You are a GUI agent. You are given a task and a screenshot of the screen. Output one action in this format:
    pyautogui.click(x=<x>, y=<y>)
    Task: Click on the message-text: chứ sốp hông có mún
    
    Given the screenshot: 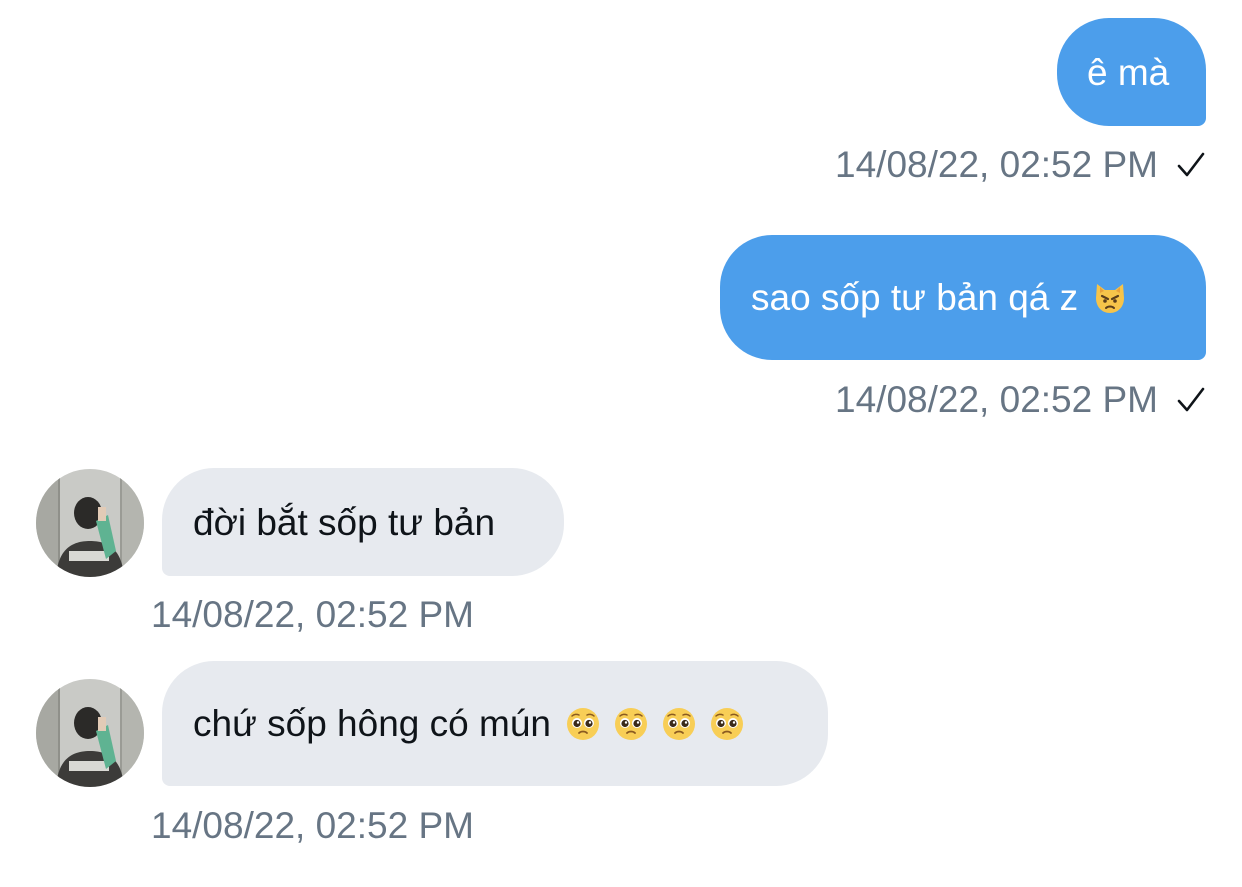 What is the action you would take?
    pyautogui.click(x=372, y=723)
    